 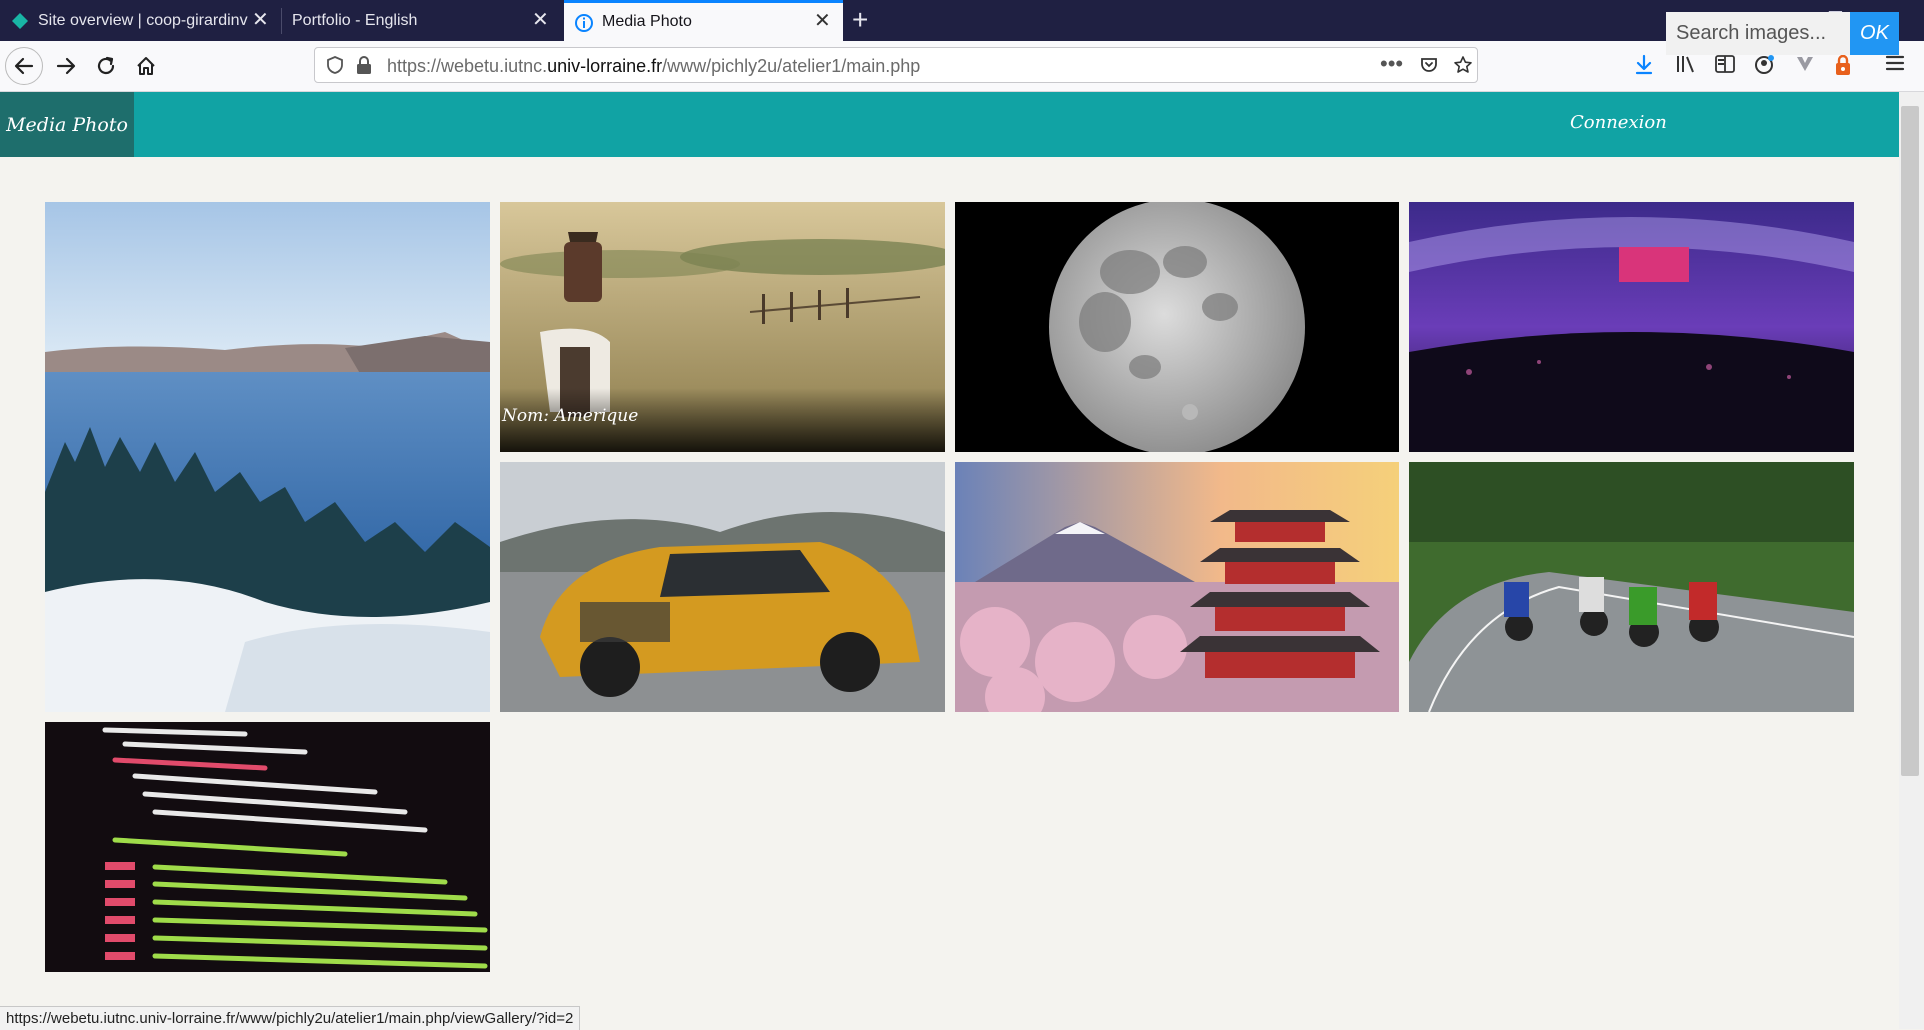 I want to click on tab-media-photo: Media Photo ✕, so click(x=703, y=20).